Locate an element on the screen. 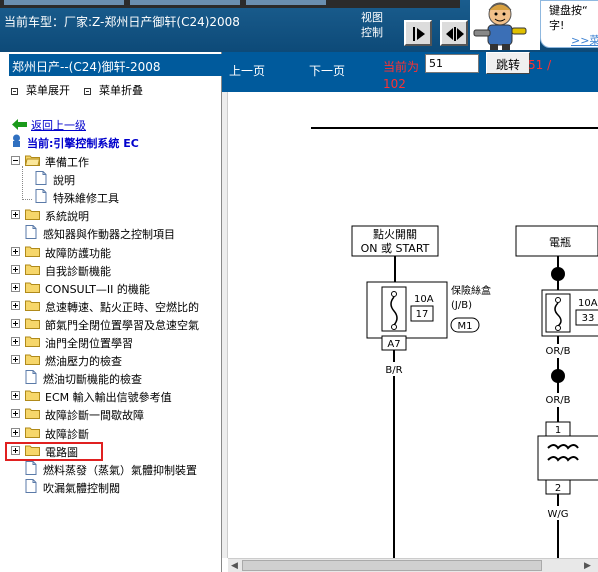  folder-open-icon is located at coordinates (32, 160).